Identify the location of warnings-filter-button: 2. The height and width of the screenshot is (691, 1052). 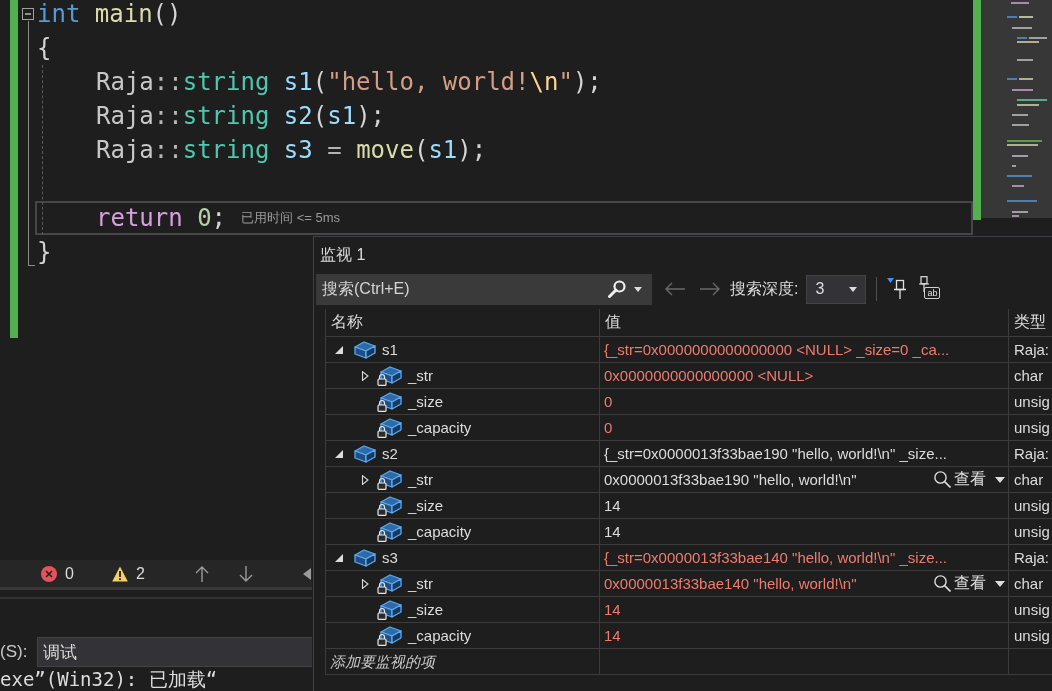
(128, 573).